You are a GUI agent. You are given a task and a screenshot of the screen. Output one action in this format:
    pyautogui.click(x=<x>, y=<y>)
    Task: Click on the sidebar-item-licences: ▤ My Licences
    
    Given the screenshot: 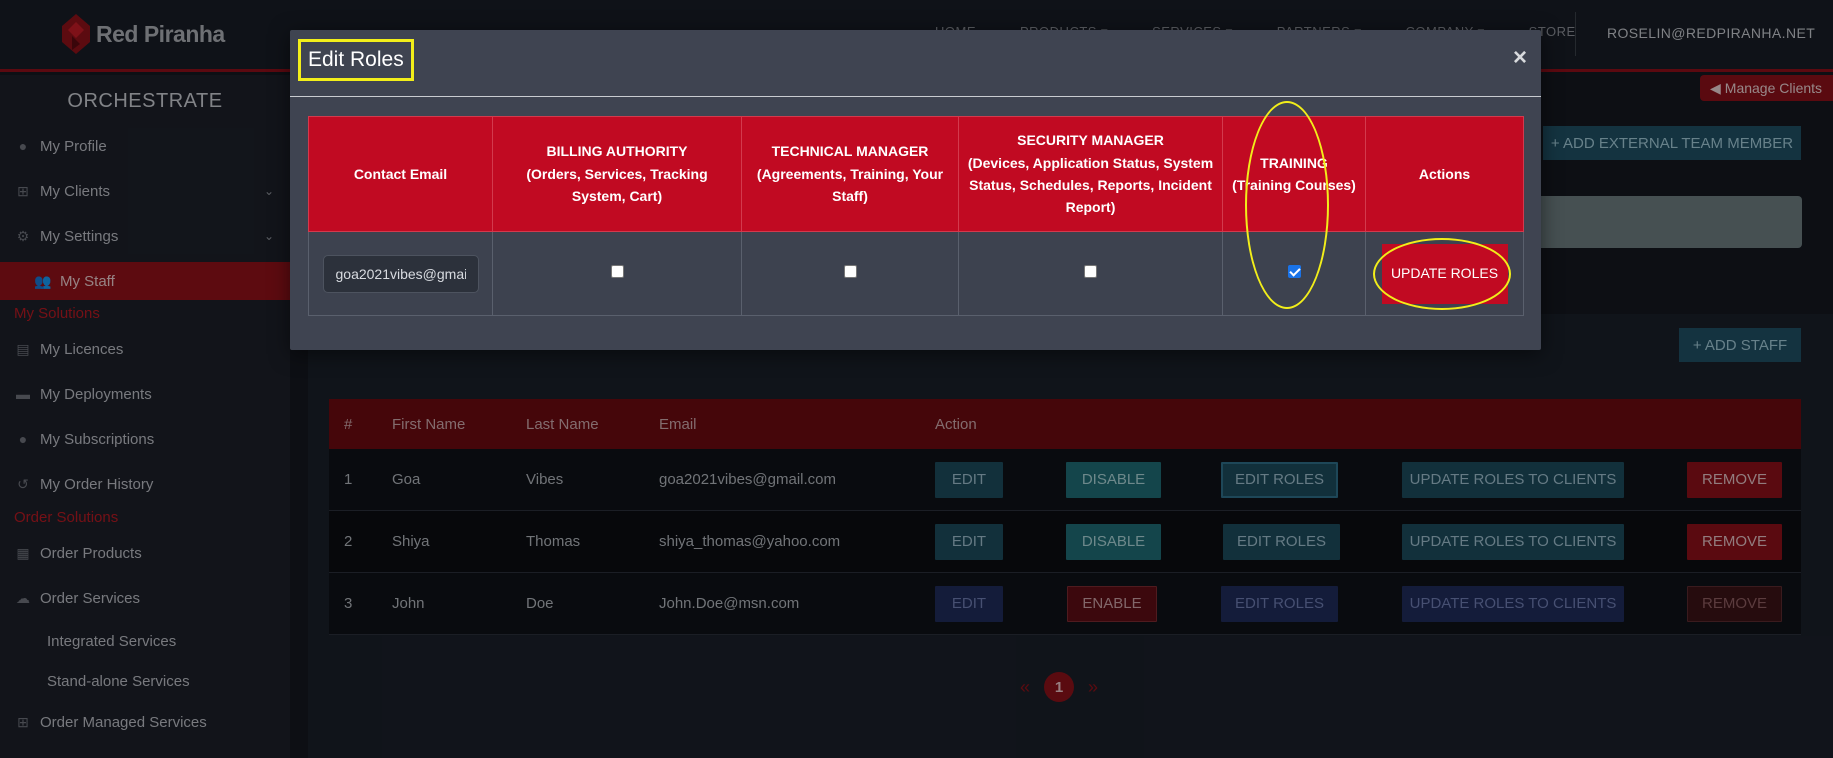 What is the action you would take?
    pyautogui.click(x=145, y=349)
    